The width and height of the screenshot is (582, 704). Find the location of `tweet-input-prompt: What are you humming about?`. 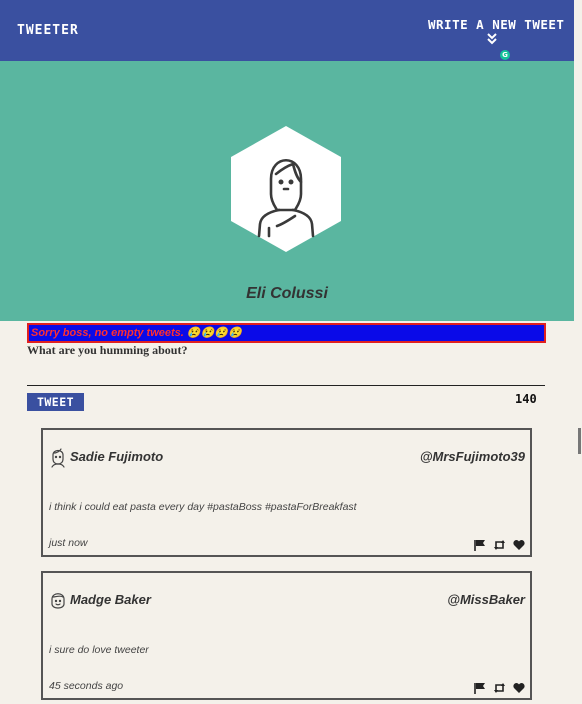

tweet-input-prompt: What are you humming about? is located at coordinates (107, 350).